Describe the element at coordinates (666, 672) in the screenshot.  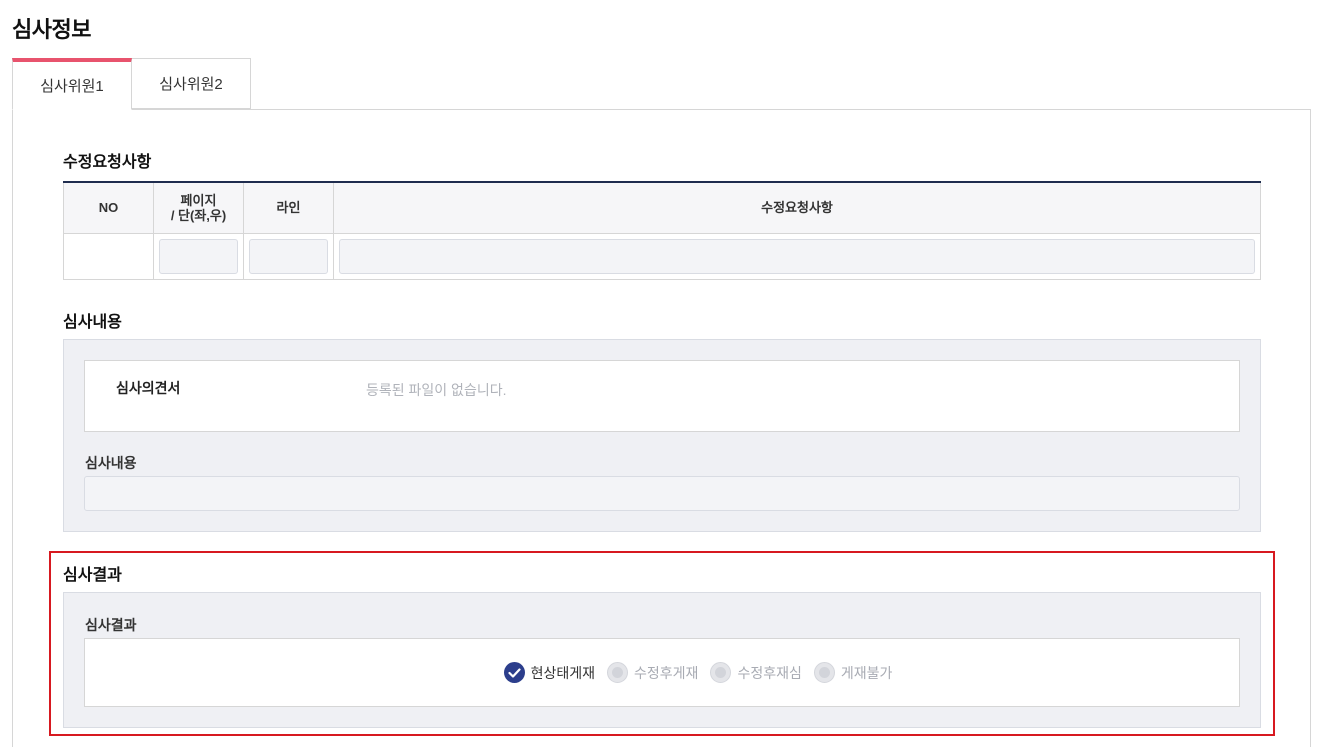
I see `radio-label-minor-revision: 수정후게재` at that location.